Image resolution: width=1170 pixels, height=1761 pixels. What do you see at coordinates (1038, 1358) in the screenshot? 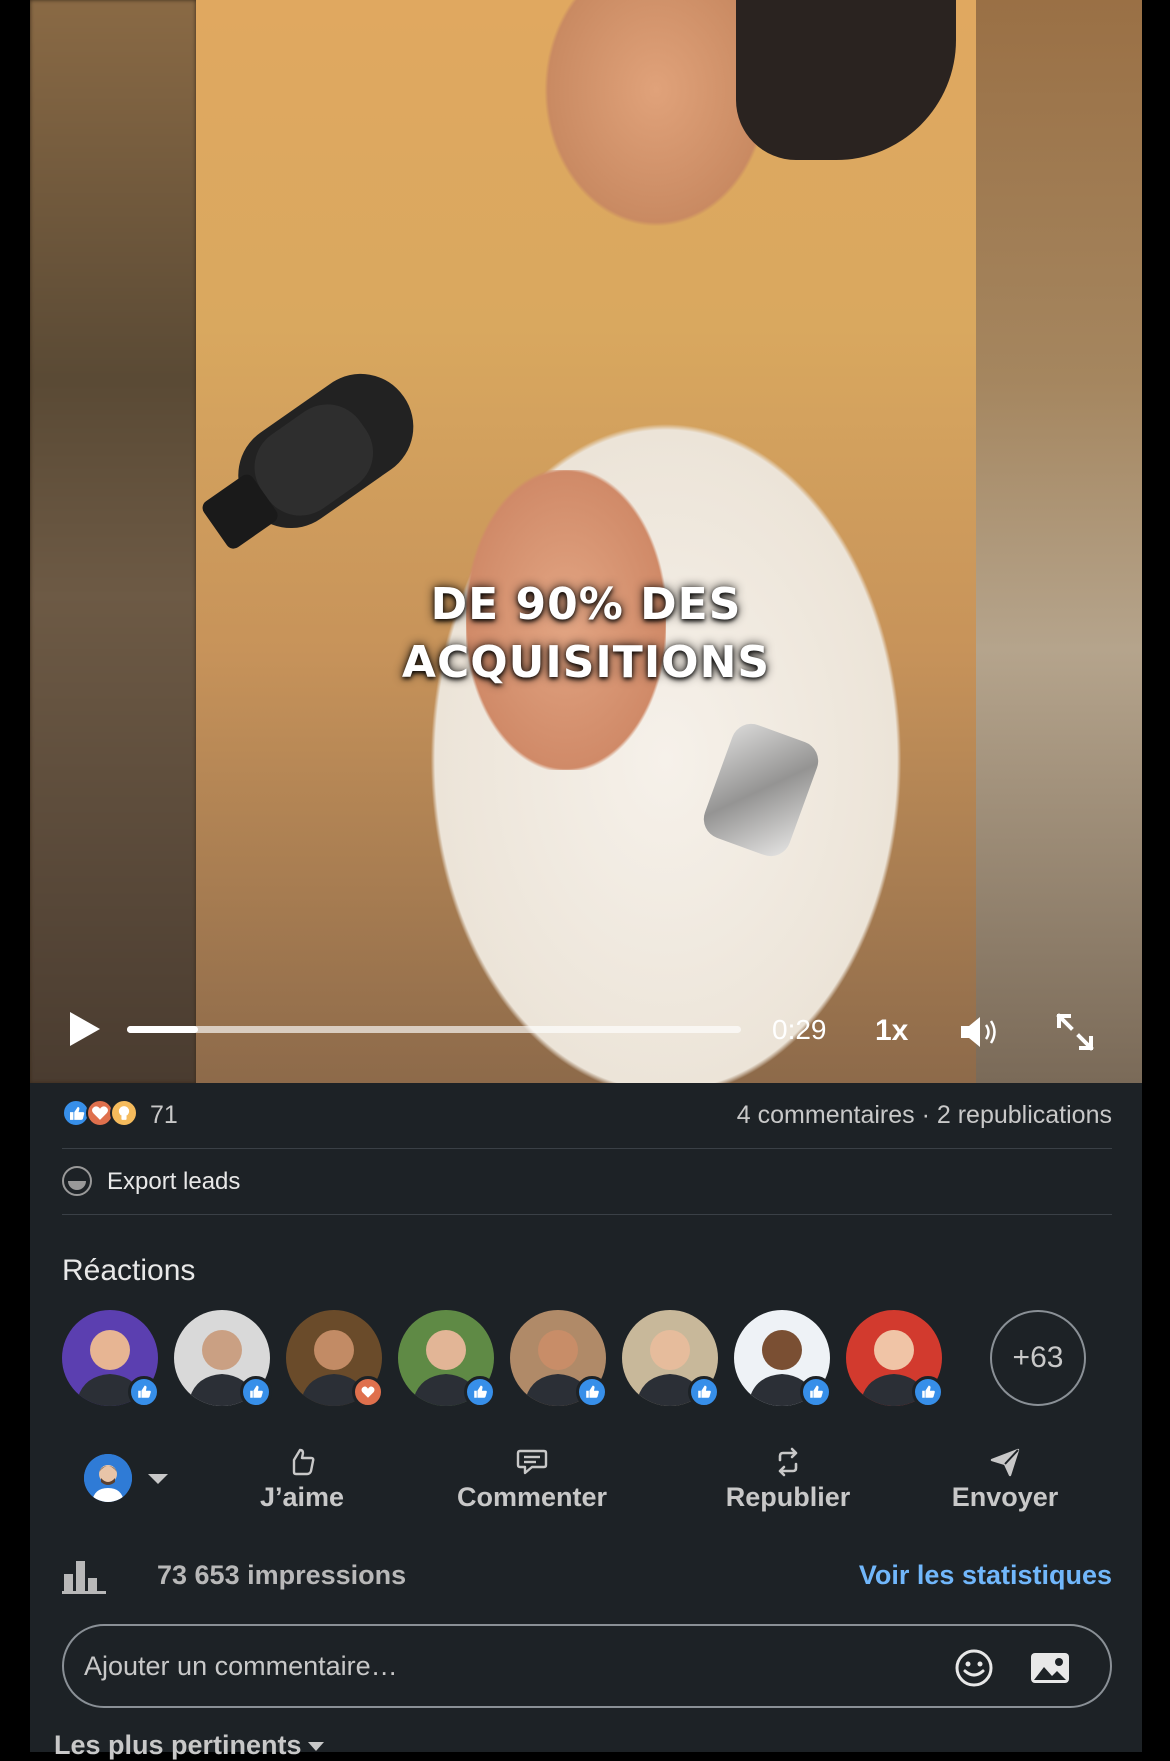
I see `more-reactors-button: +63` at bounding box center [1038, 1358].